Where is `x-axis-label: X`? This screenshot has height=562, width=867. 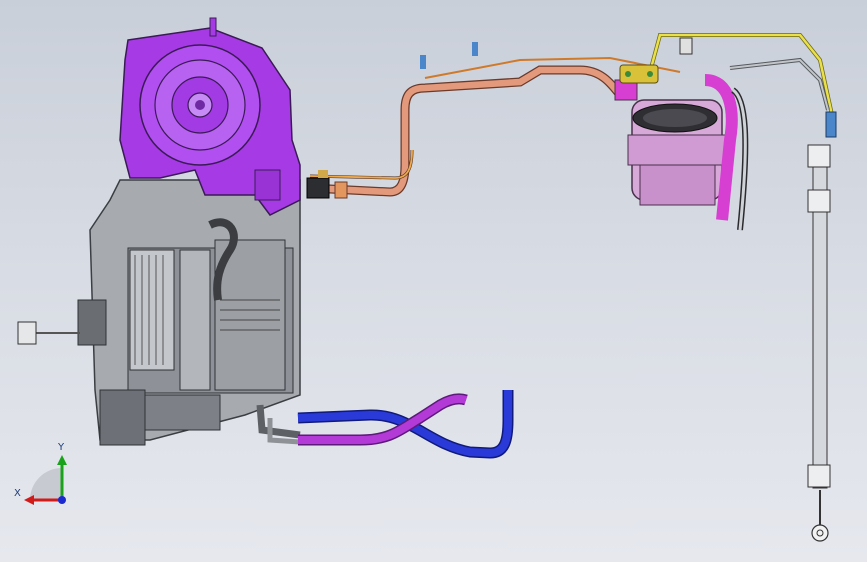
x-axis-label: X is located at coordinates (17, 493).